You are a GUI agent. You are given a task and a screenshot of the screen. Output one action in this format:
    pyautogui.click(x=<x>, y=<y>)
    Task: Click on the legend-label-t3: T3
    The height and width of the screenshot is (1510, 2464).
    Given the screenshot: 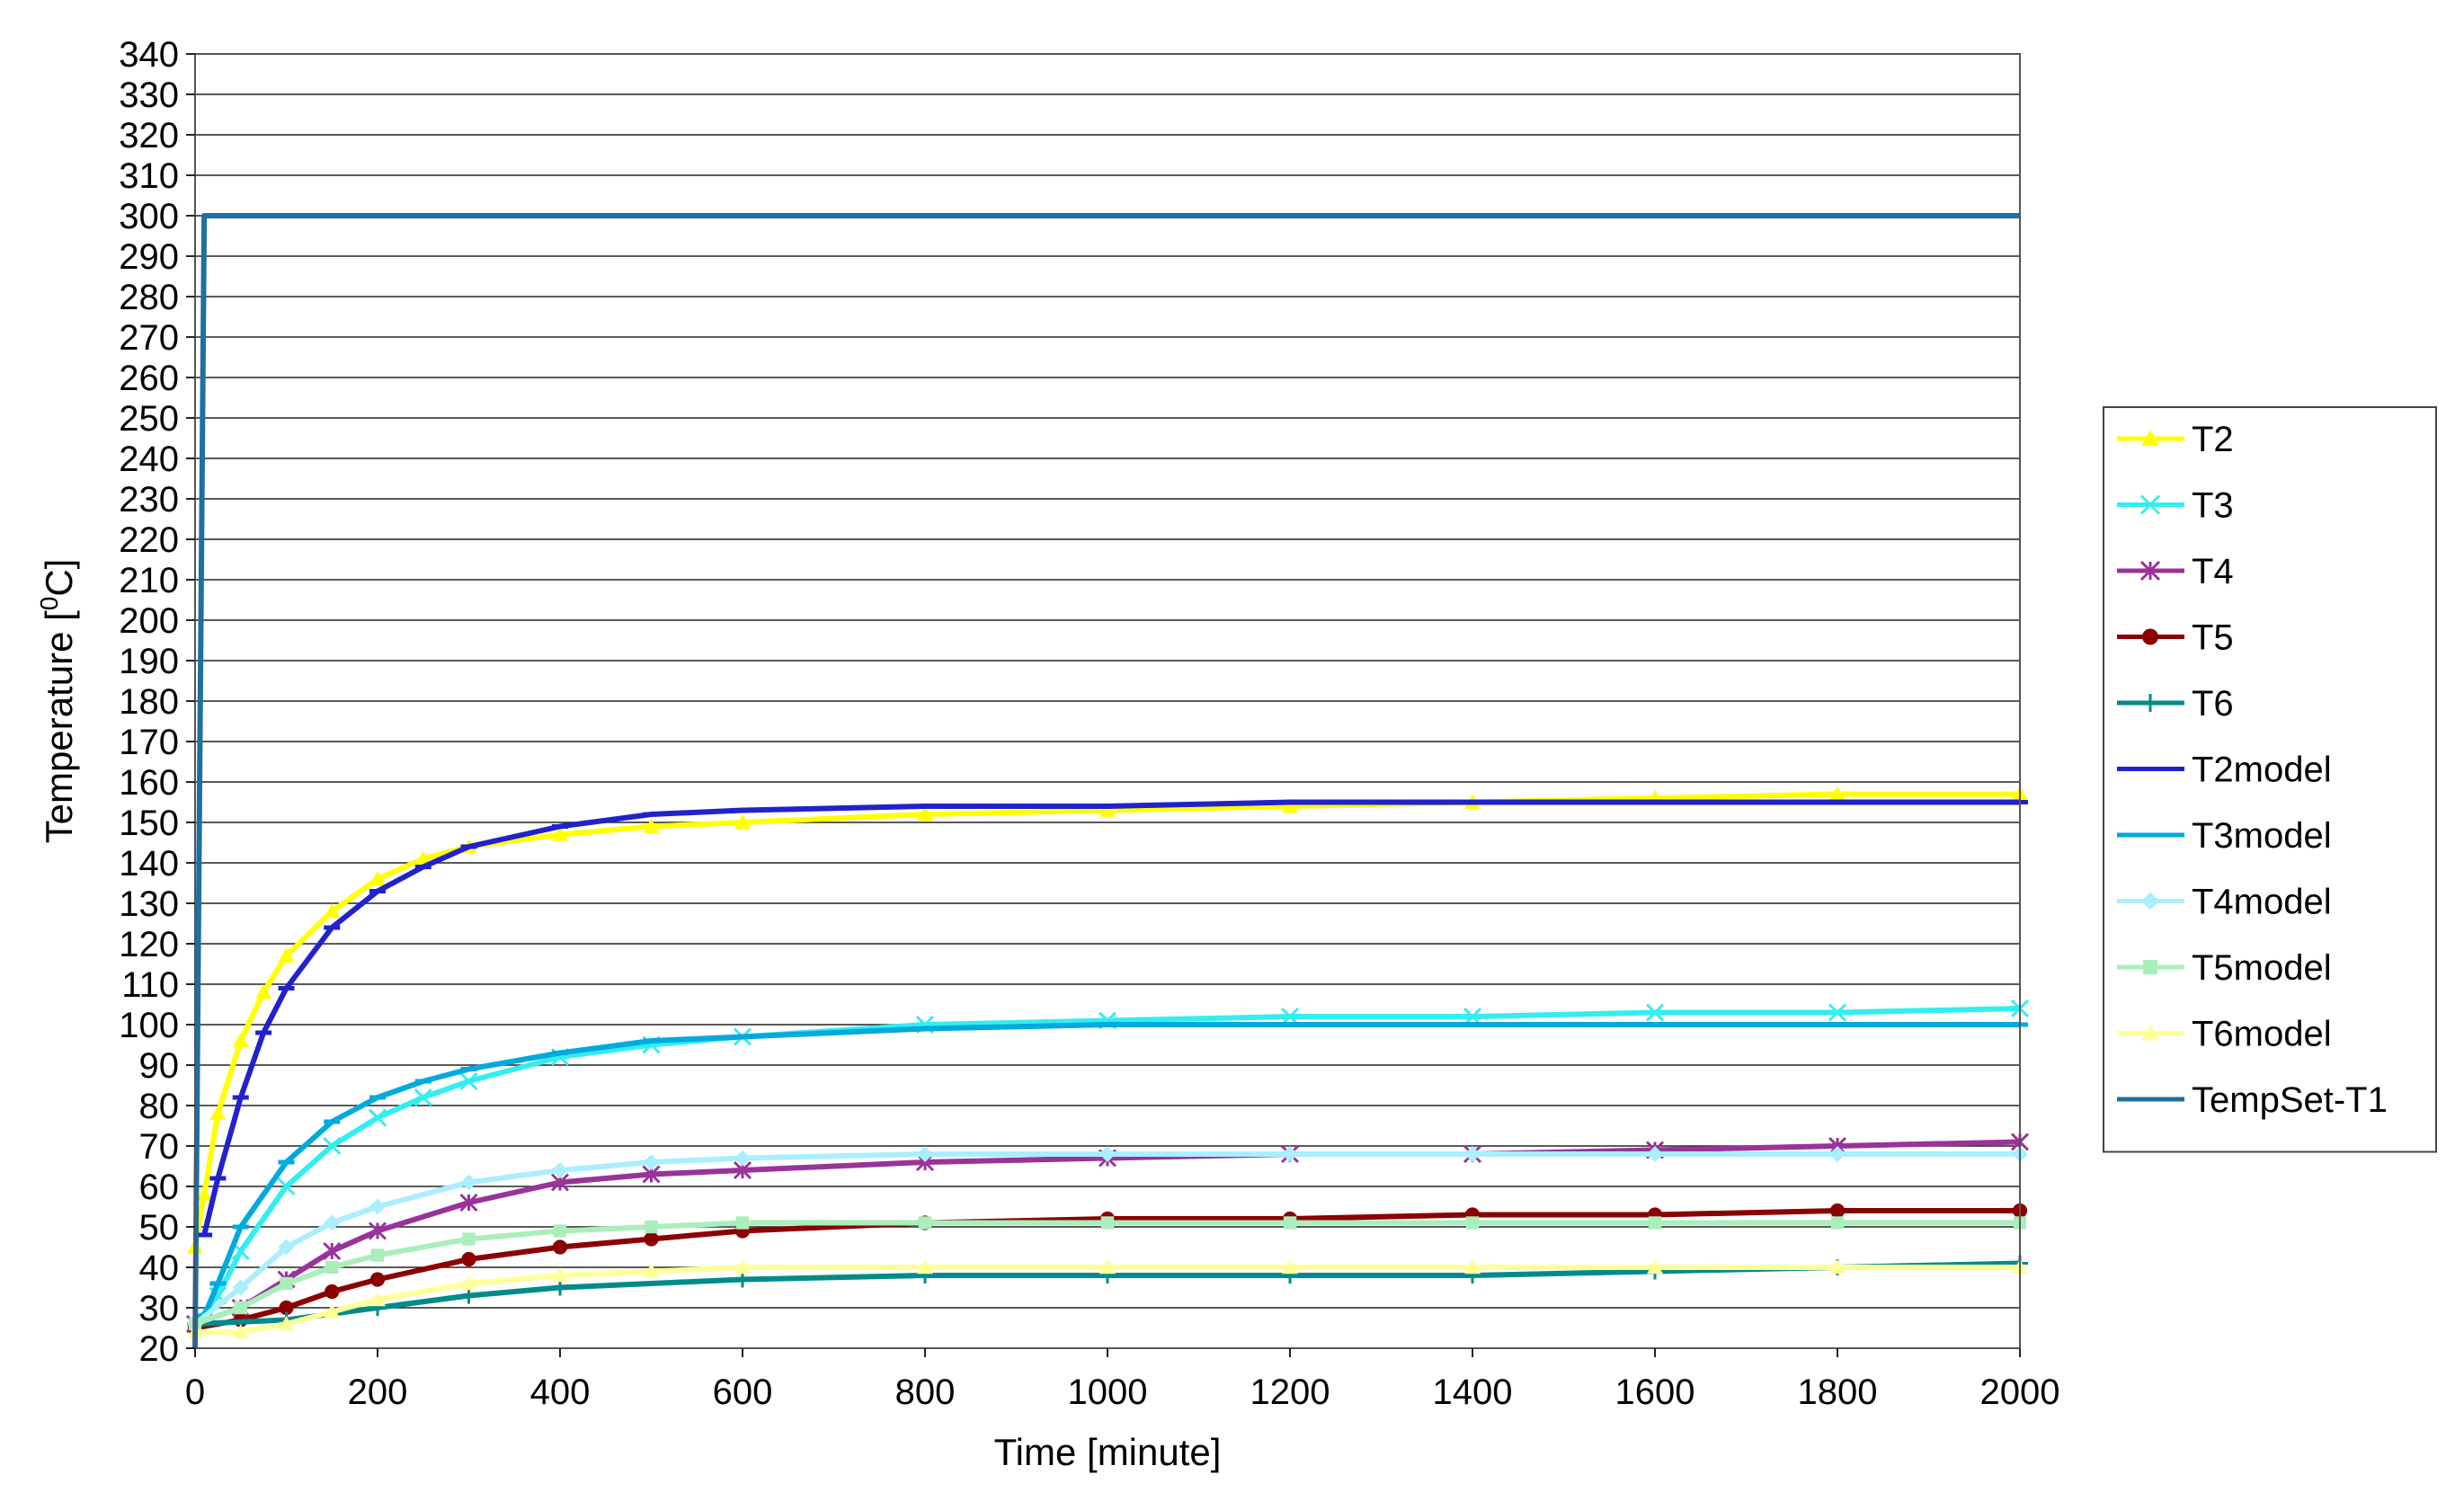 What is the action you would take?
    pyautogui.click(x=2213, y=506)
    